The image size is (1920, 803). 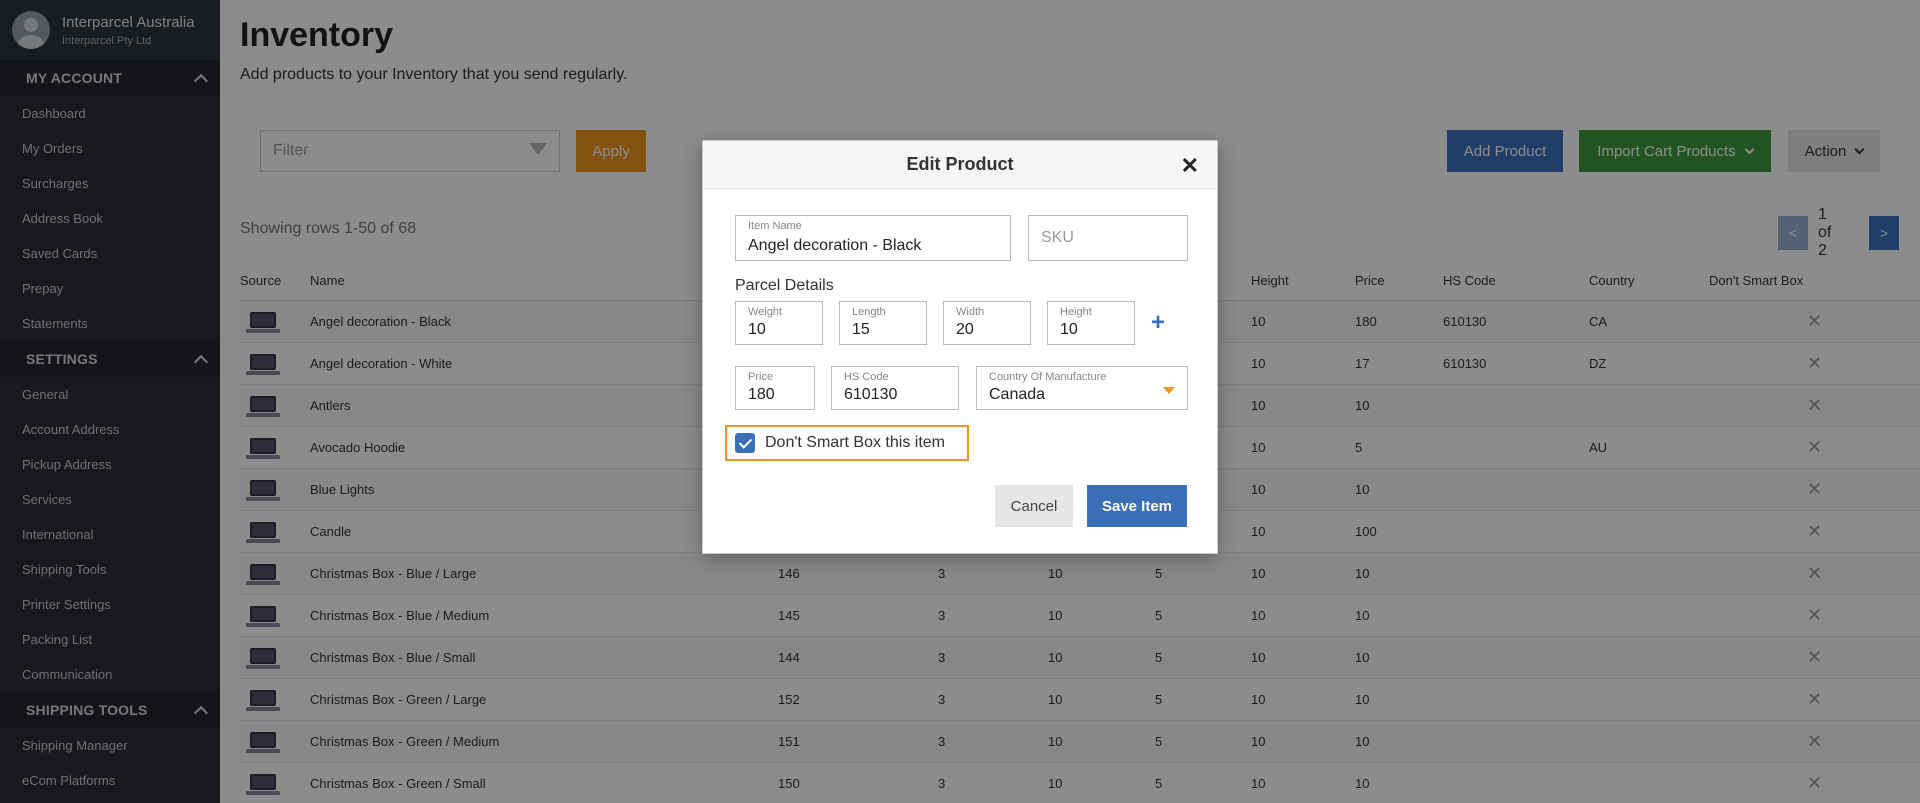 What do you see at coordinates (869, 312) in the screenshot?
I see `length-label: Length` at bounding box center [869, 312].